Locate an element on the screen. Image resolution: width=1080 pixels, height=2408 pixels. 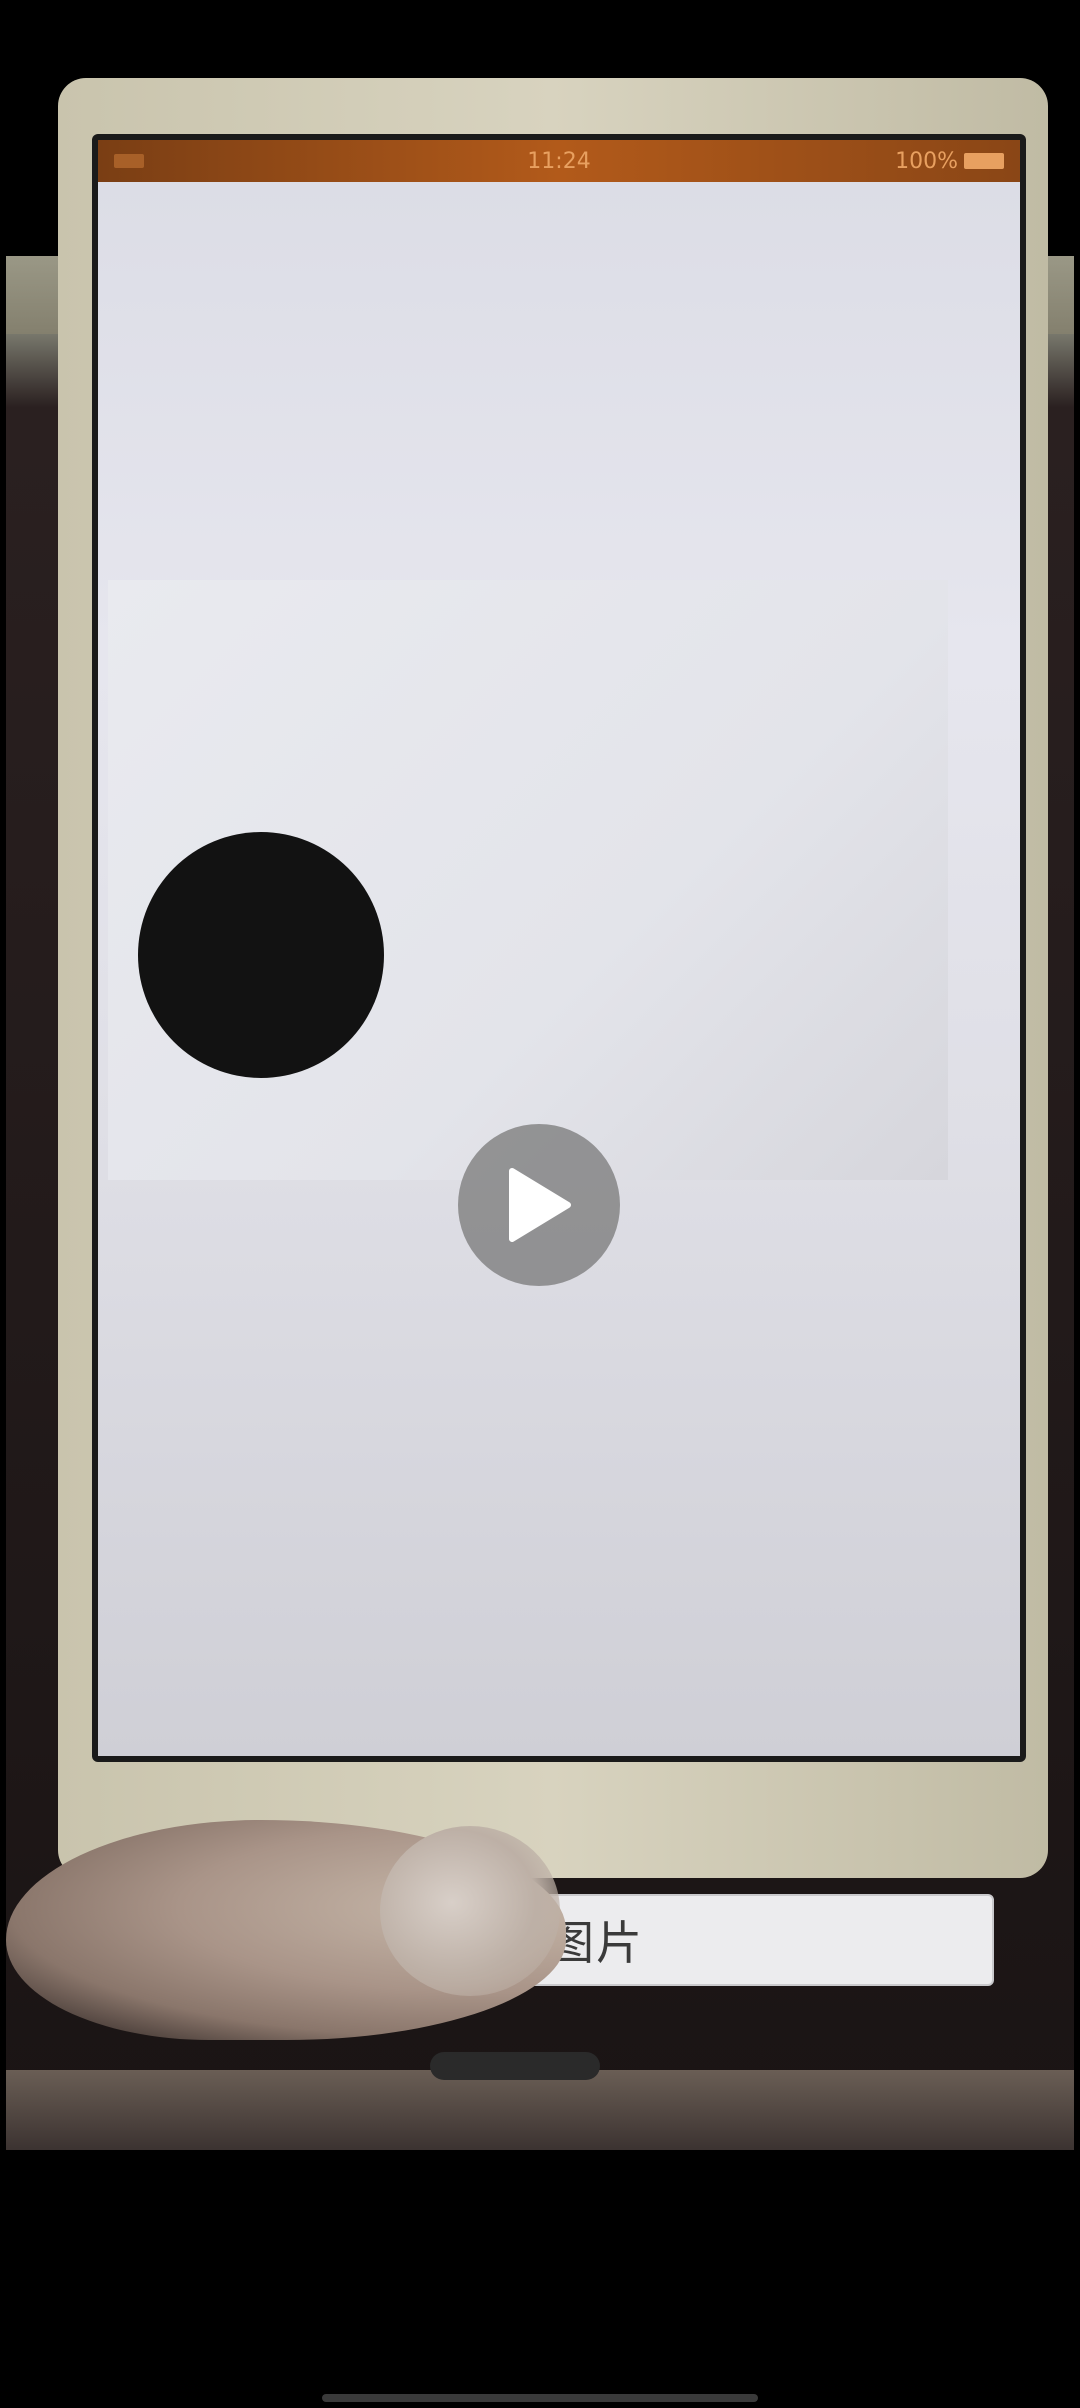
status-time: 11:24 is located at coordinates (559, 161).